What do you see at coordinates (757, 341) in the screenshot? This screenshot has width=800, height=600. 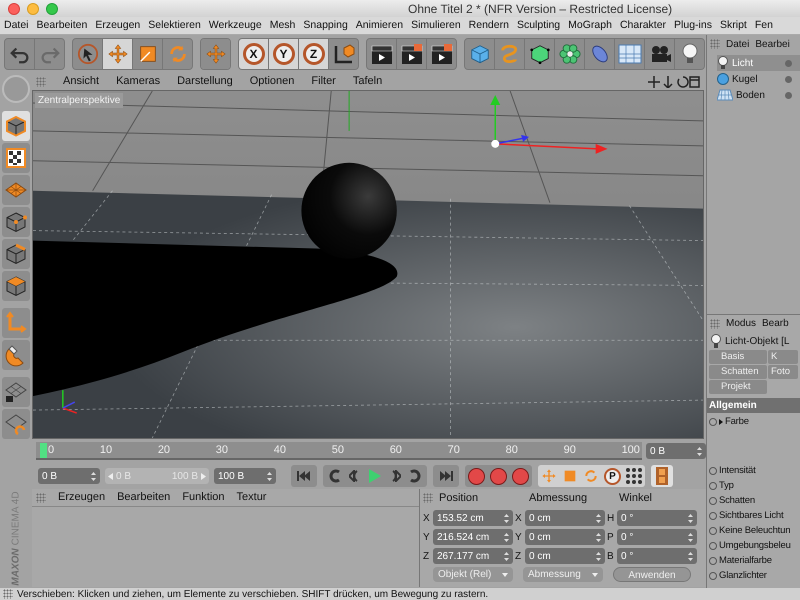 I see `object-title: Licht-Objekt [L` at bounding box center [757, 341].